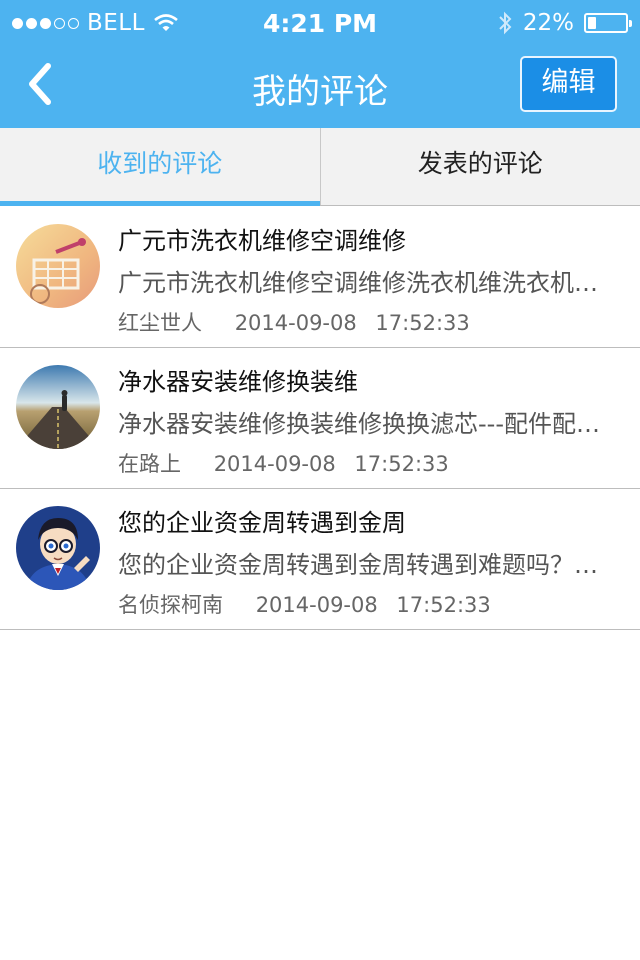 The width and height of the screenshot is (640, 960). I want to click on comment-preview: 广元市洗衣机维修空调维修洗衣机维洗衣机维修, so click(366, 283).